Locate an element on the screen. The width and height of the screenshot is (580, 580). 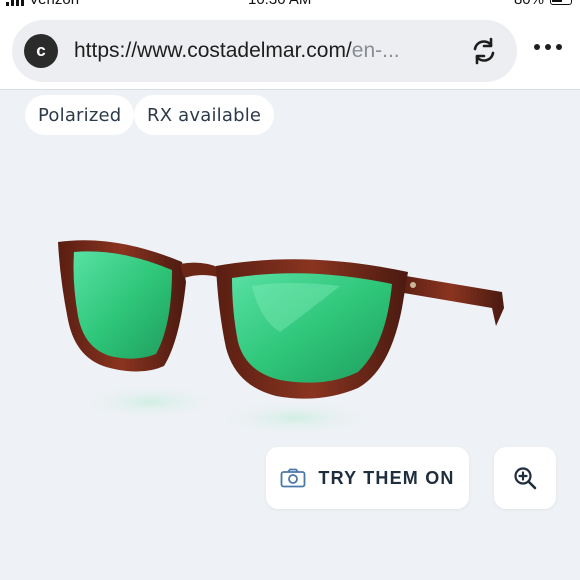
reload-icon is located at coordinates (484, 51).